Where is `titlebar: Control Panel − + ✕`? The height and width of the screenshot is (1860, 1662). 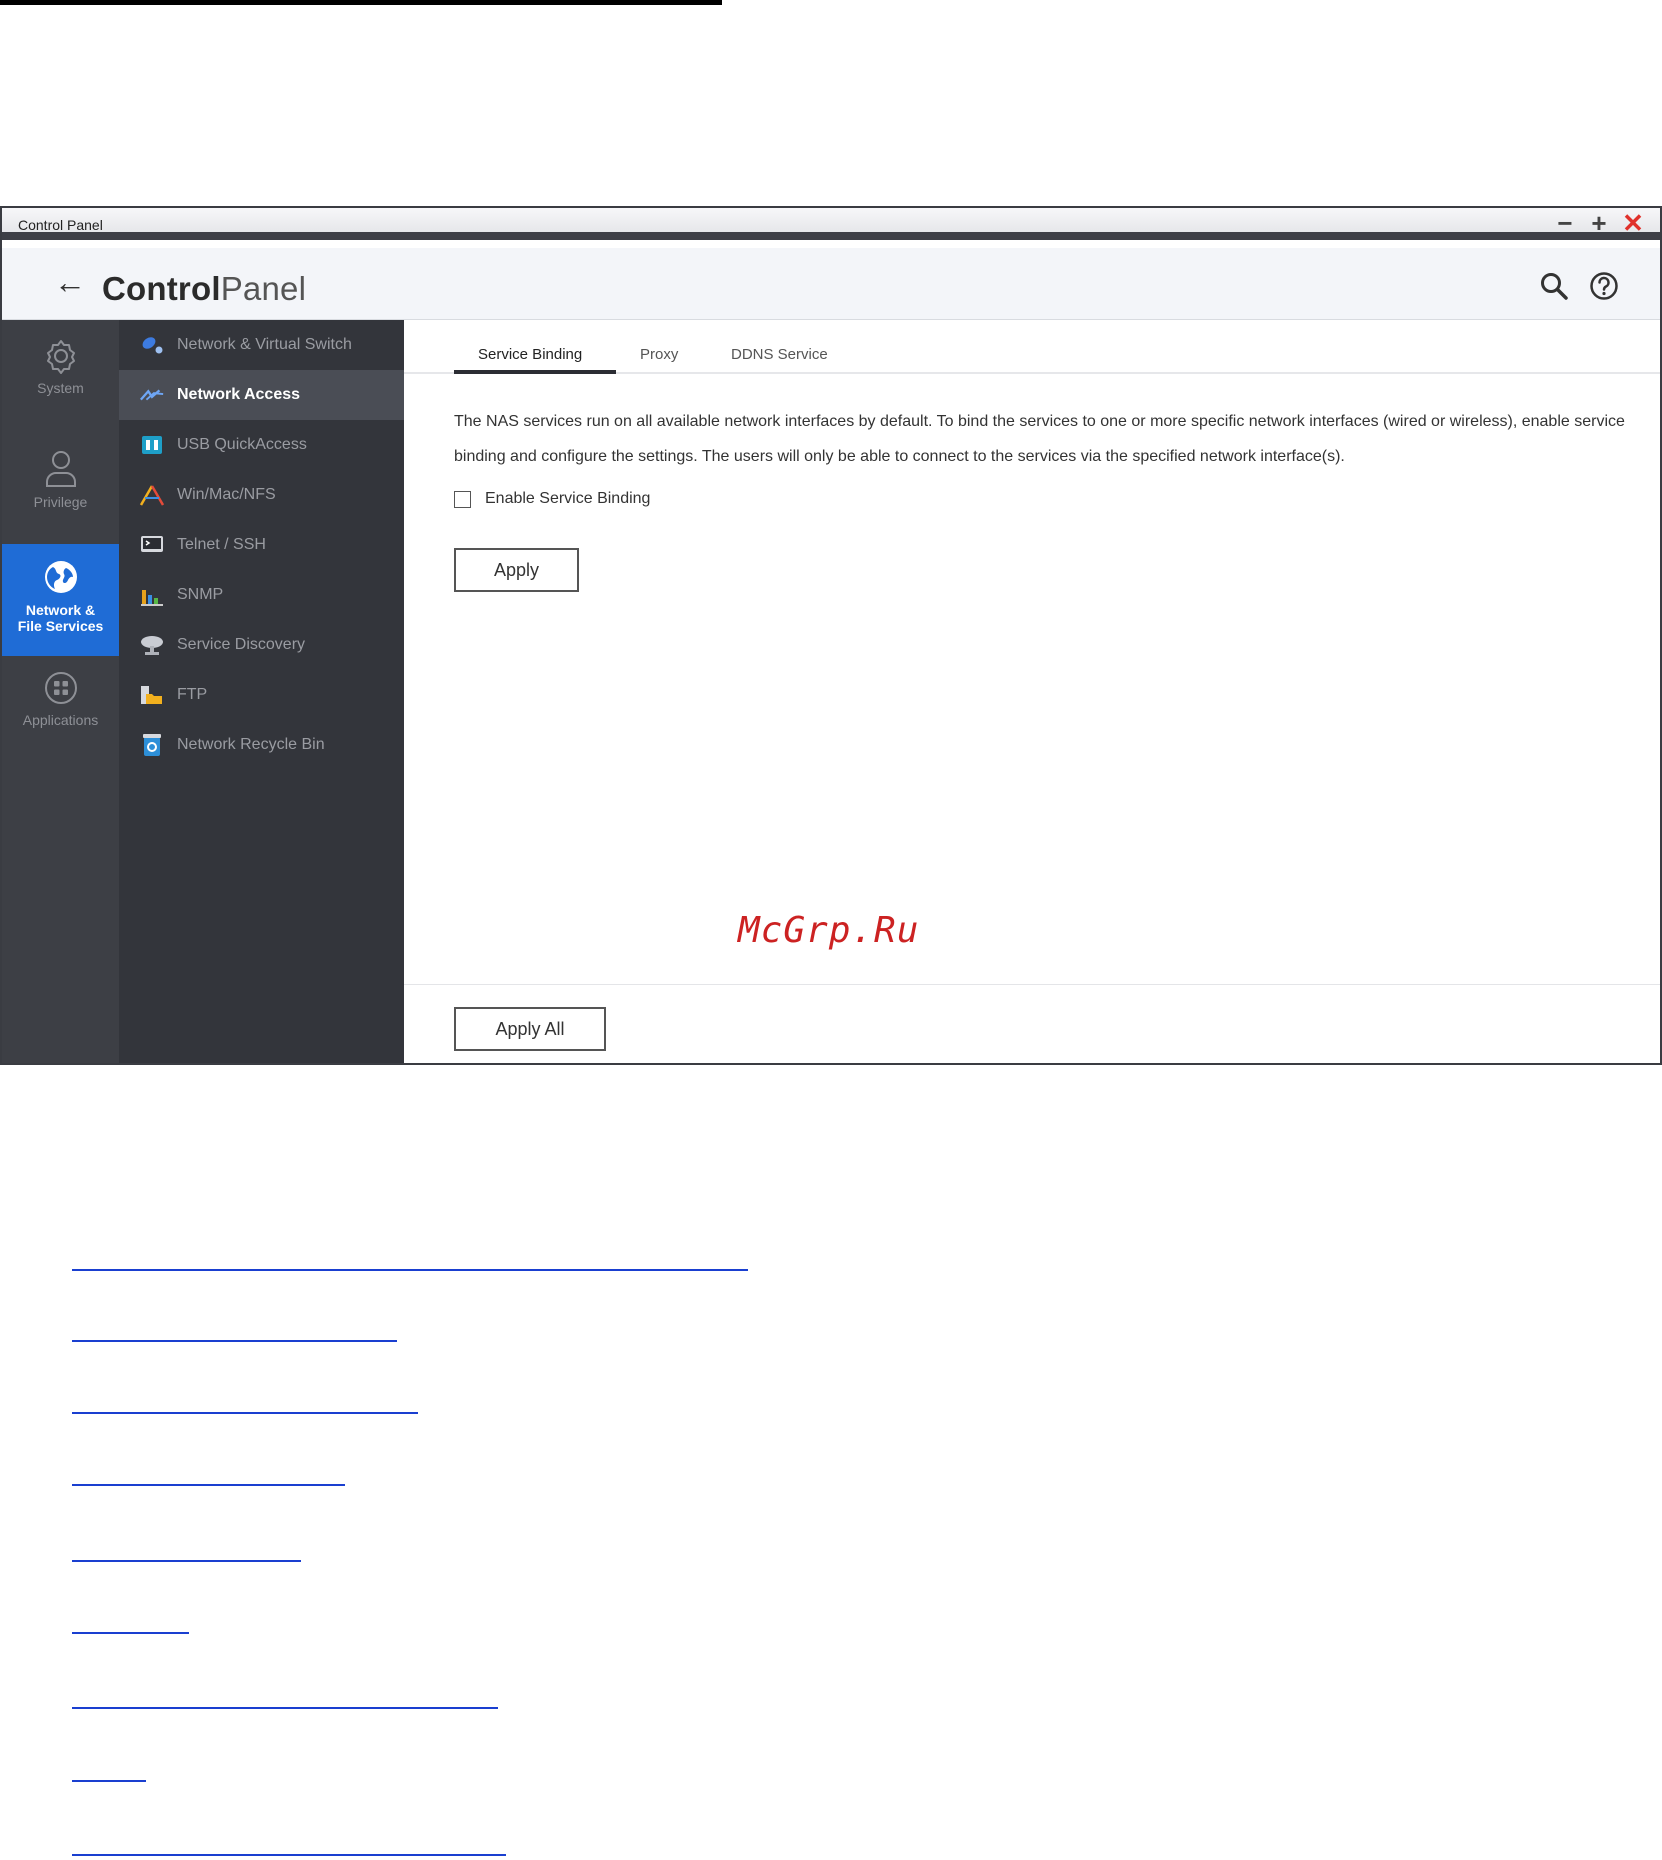
titlebar: Control Panel − + ✕ is located at coordinates (831, 224).